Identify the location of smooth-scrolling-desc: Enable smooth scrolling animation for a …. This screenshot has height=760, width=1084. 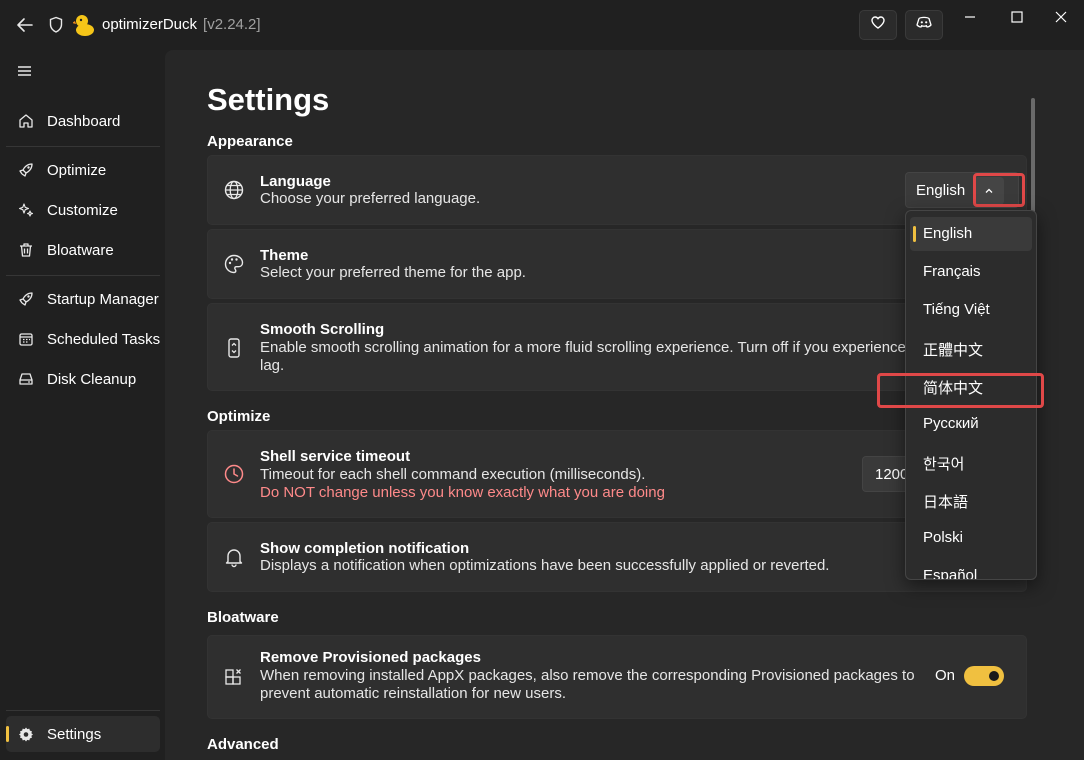
(583, 356).